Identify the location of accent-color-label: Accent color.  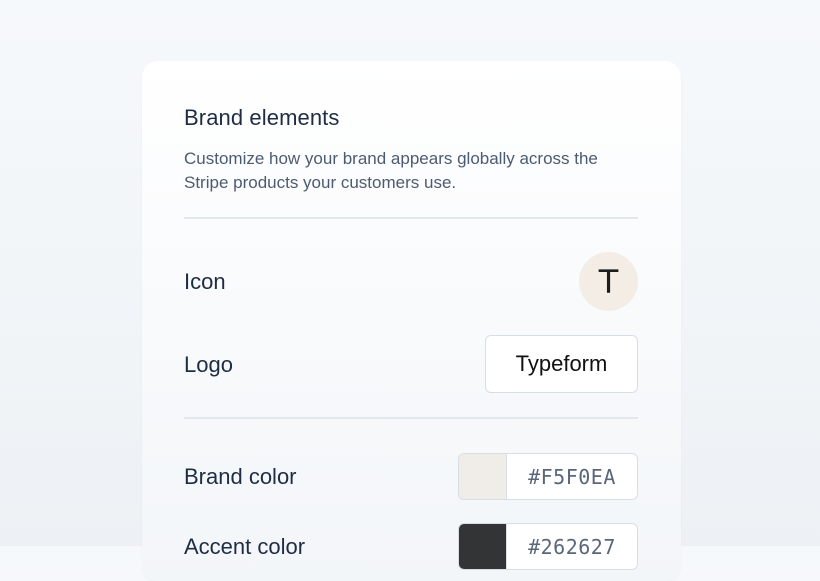
(245, 546).